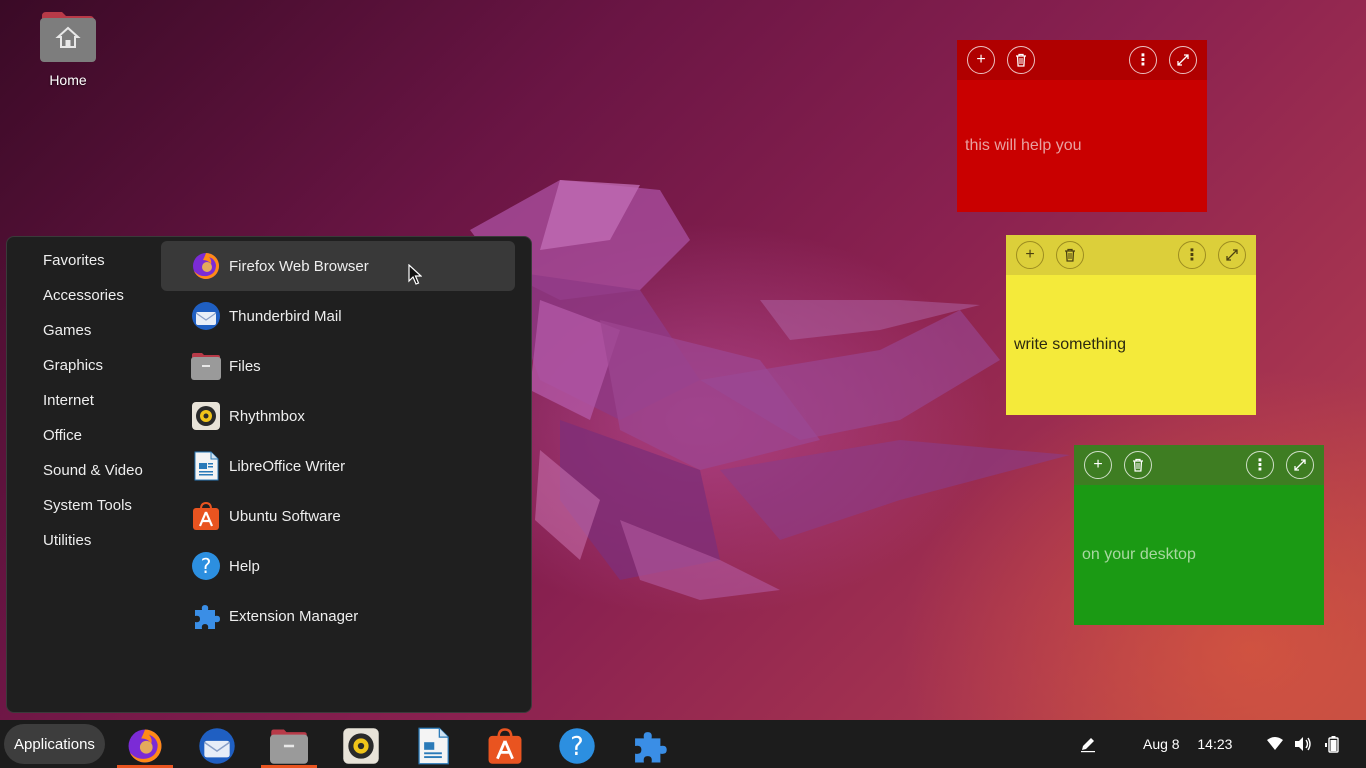 The image size is (1366, 768). I want to click on app-label: Files, so click(245, 366).